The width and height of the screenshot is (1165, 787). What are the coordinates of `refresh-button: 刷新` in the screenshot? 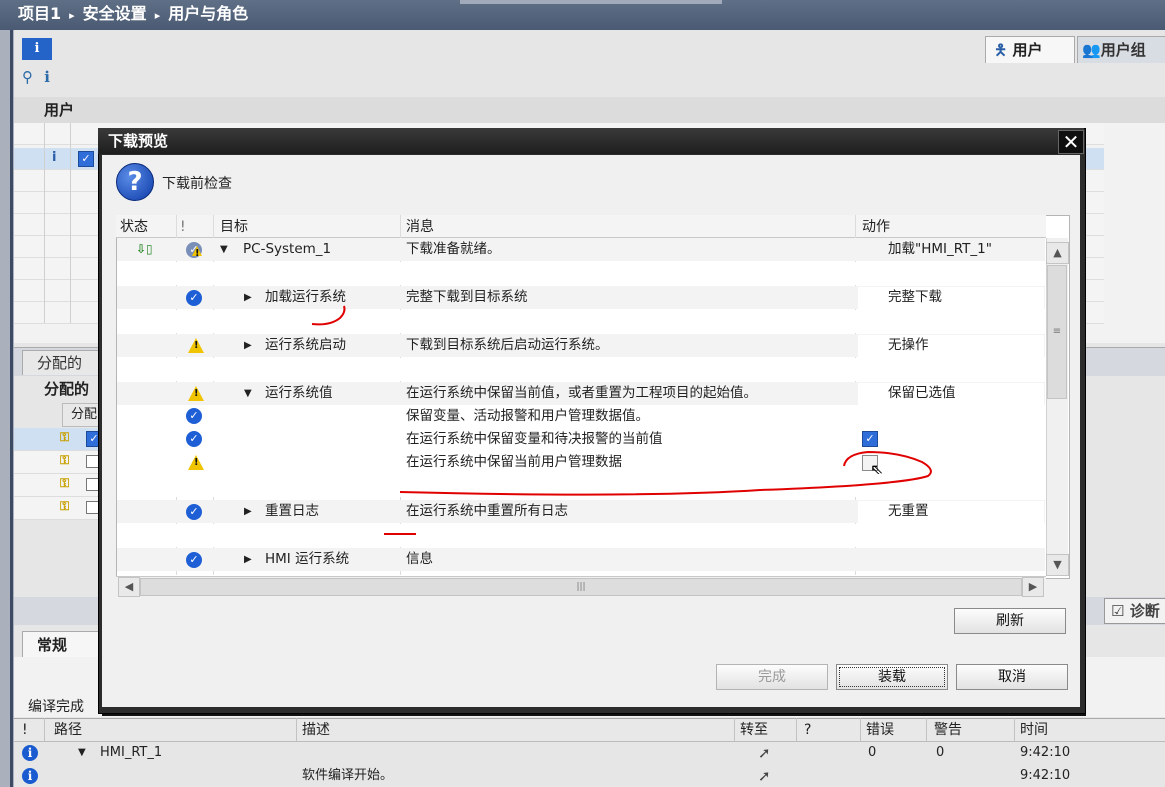 It's located at (1010, 621).